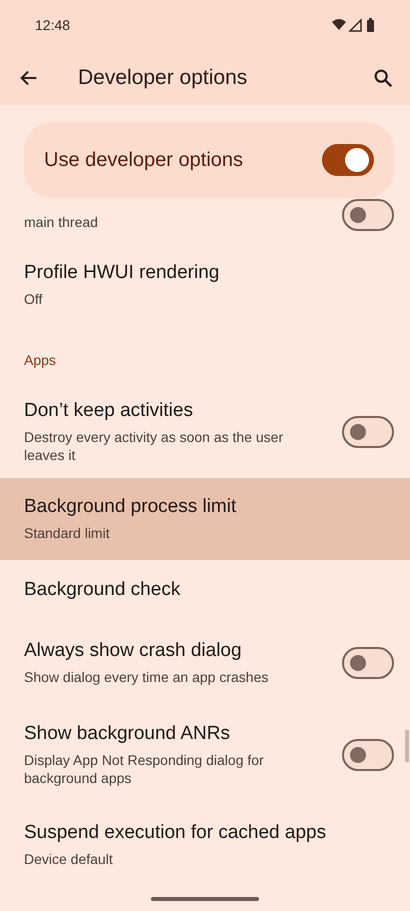 This screenshot has width=410, height=911. Describe the element at coordinates (144, 160) in the screenshot. I see `master-switch-label: Use developer options` at that location.